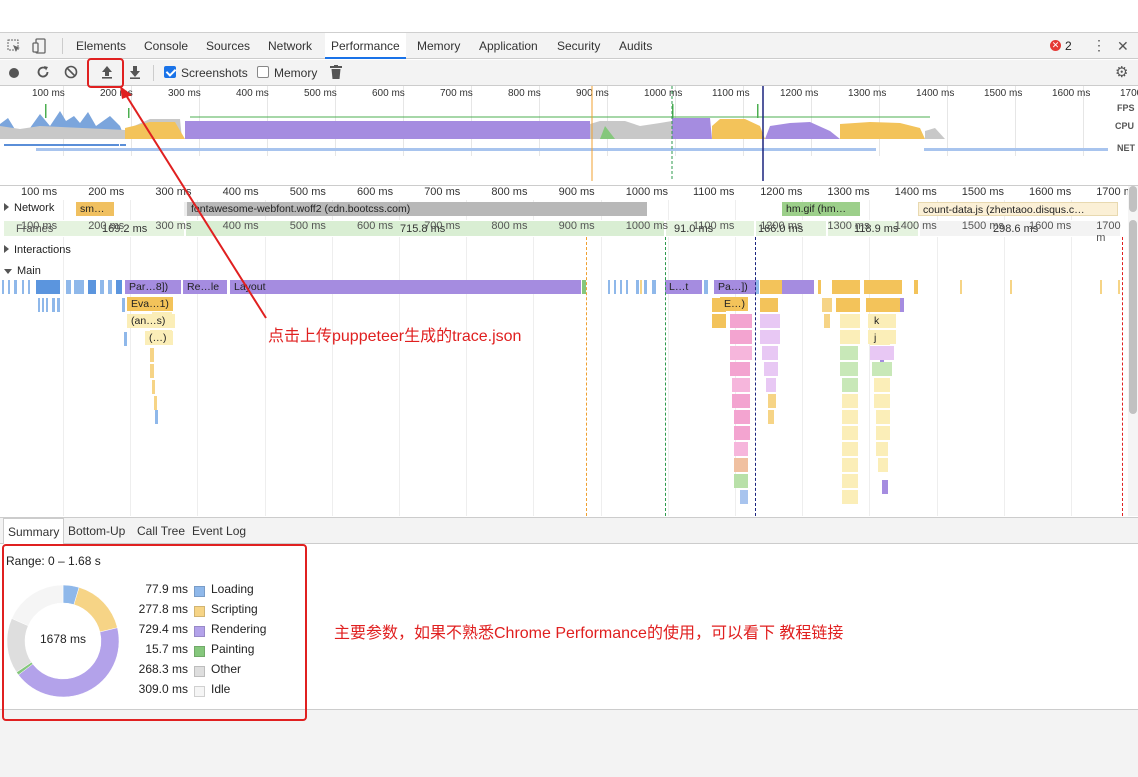 Image resolution: width=1138 pixels, height=777 pixels. Describe the element at coordinates (375, 192) in the screenshot. I see `ruler-tick-label: 600 ms` at that location.